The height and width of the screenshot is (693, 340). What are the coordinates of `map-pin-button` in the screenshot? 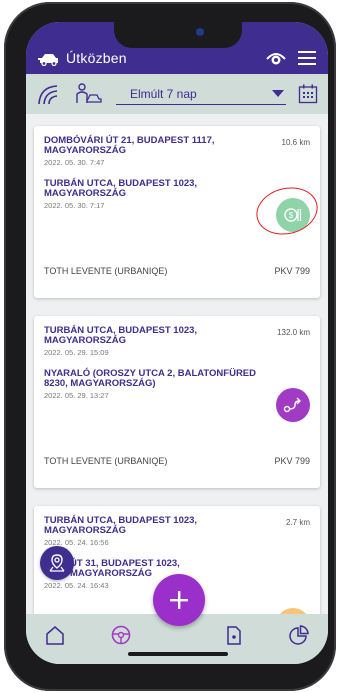 It's located at (57, 563).